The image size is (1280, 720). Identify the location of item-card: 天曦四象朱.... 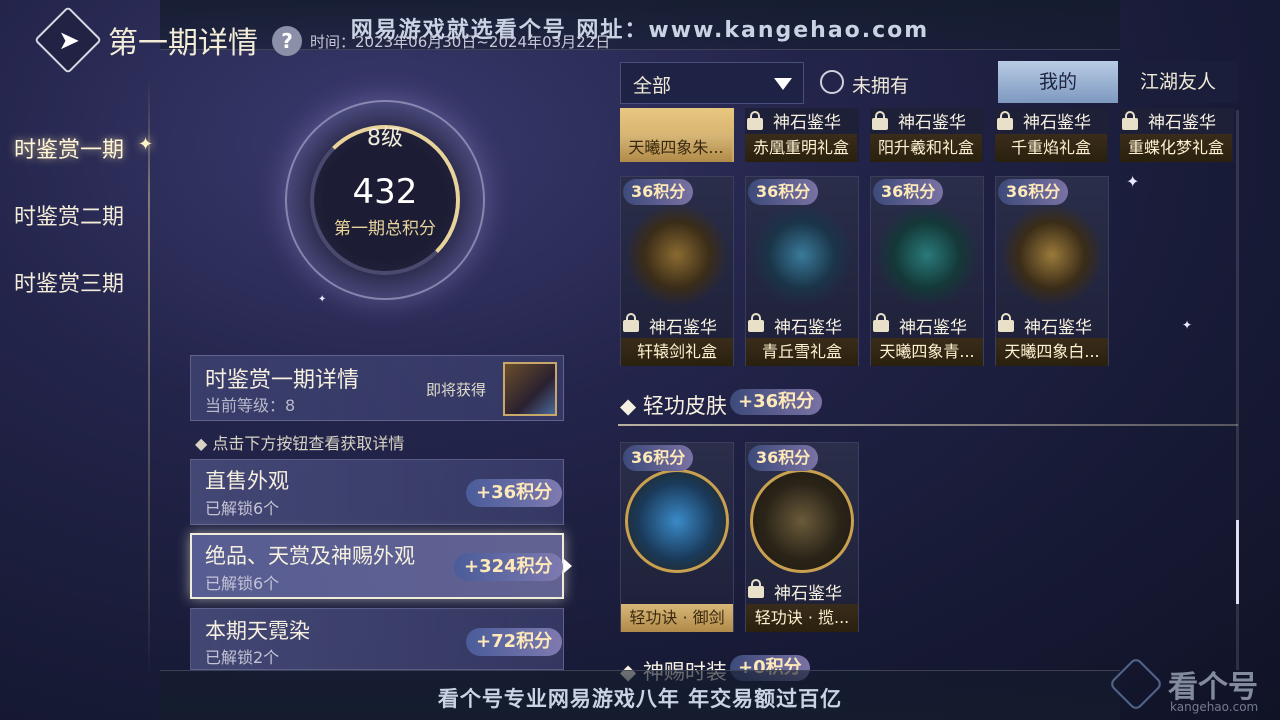
(677, 135).